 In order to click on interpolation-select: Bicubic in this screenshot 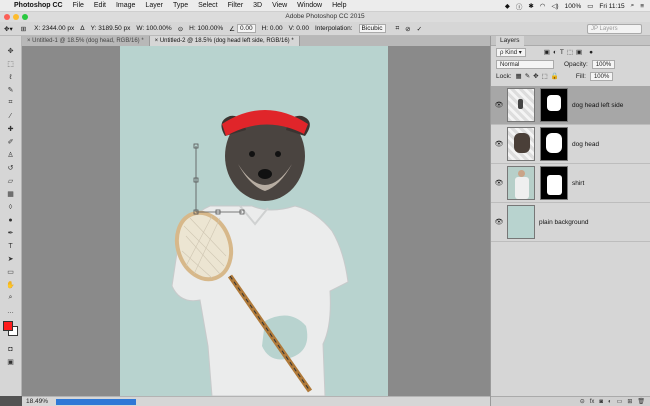, I will do `click(372, 28)`.